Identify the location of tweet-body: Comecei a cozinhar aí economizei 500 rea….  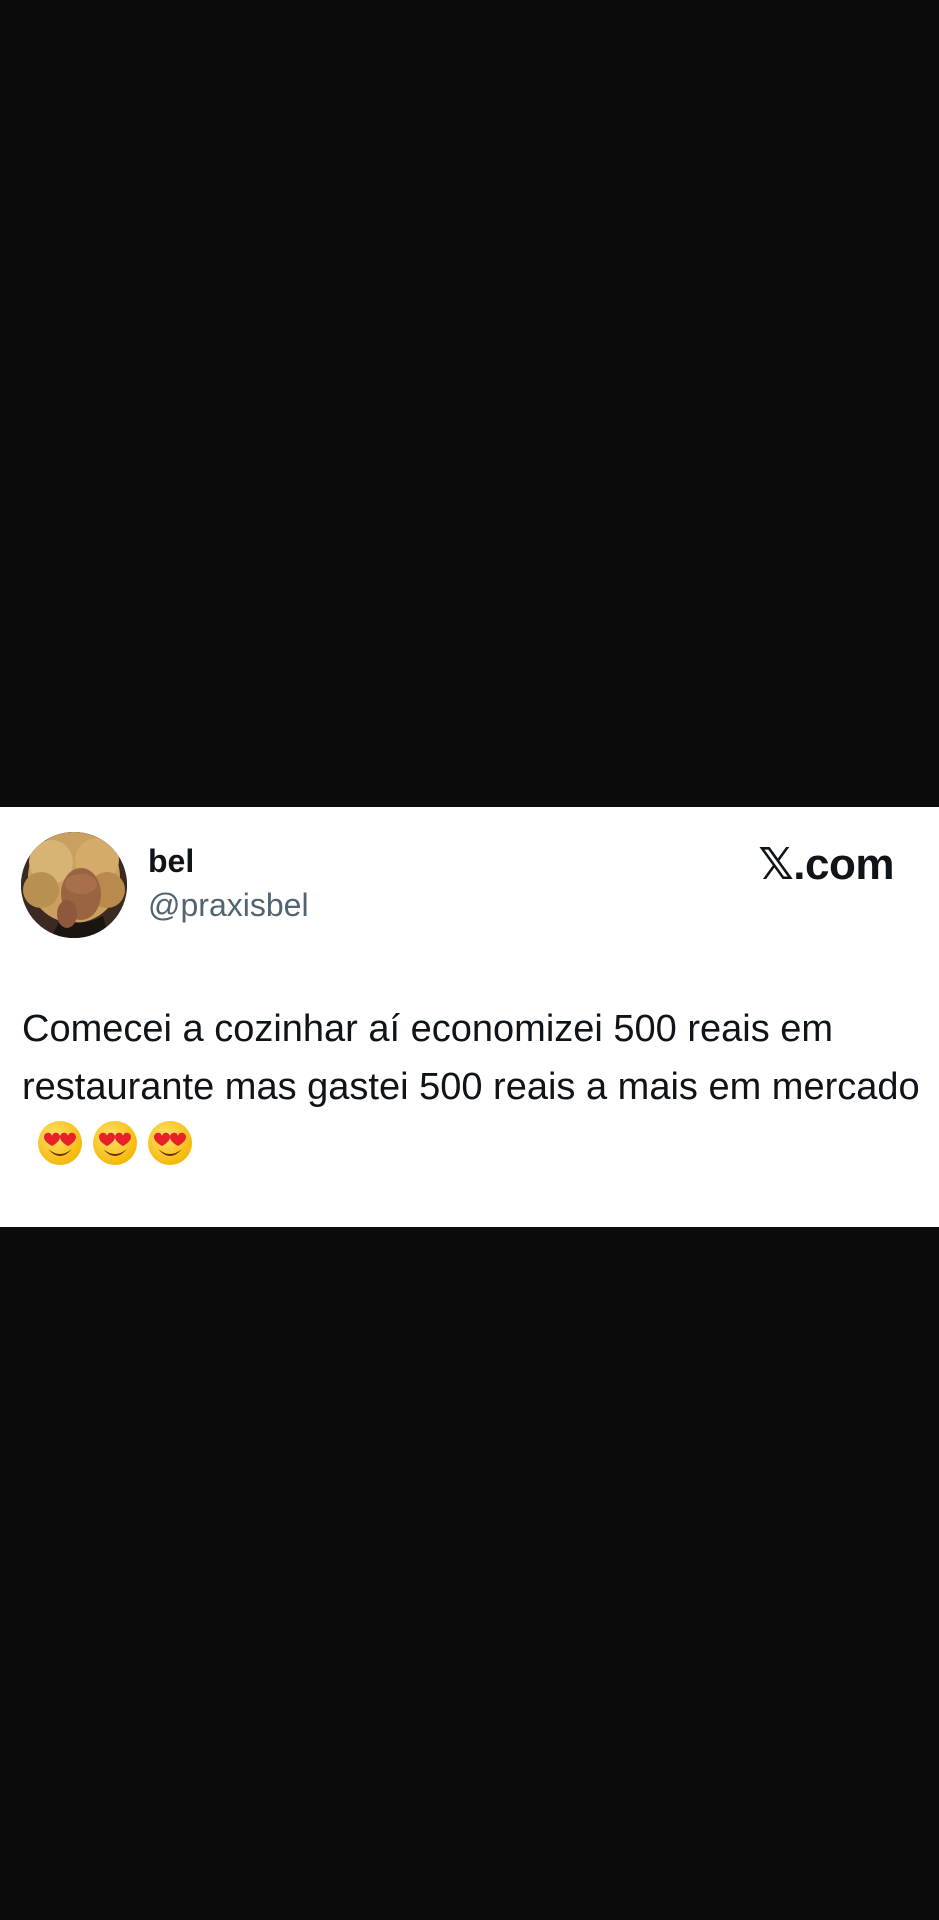
(471, 1058).